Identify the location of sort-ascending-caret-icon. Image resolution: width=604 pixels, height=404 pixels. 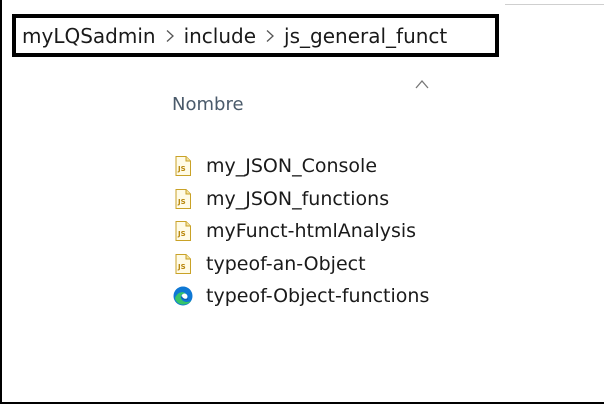
(422, 84).